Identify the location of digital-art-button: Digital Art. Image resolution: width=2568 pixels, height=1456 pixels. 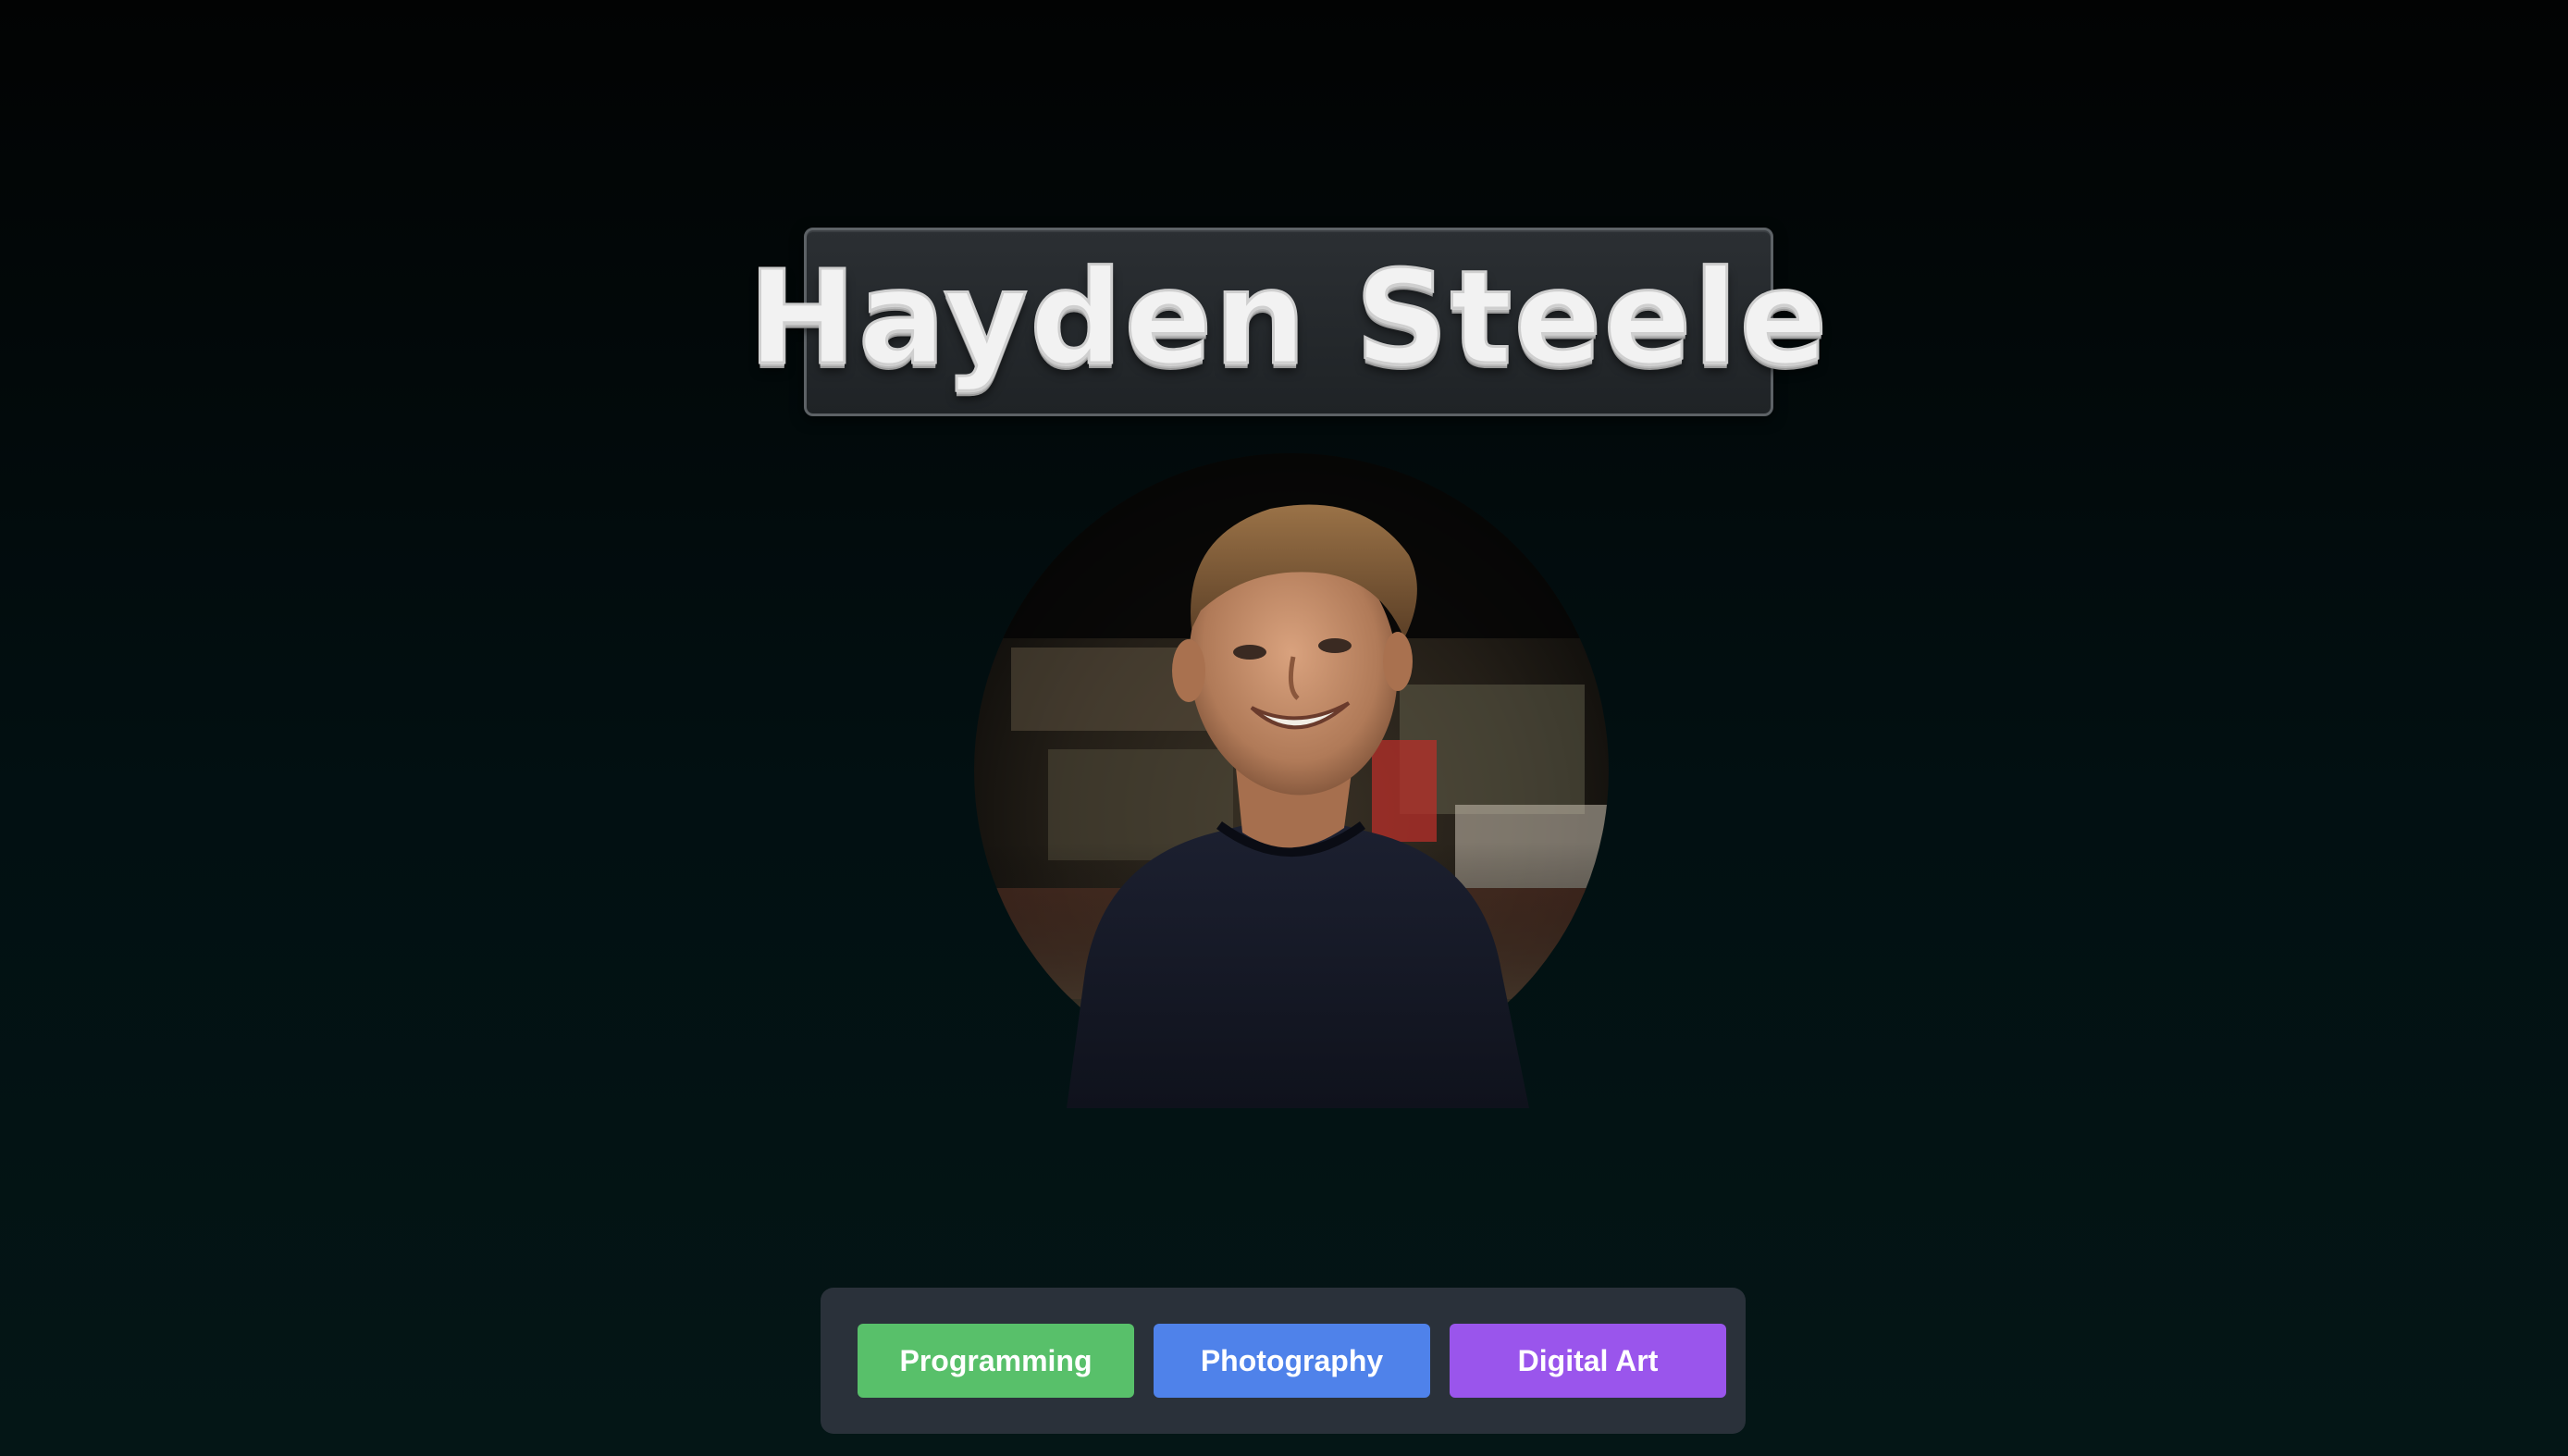
(1588, 1361).